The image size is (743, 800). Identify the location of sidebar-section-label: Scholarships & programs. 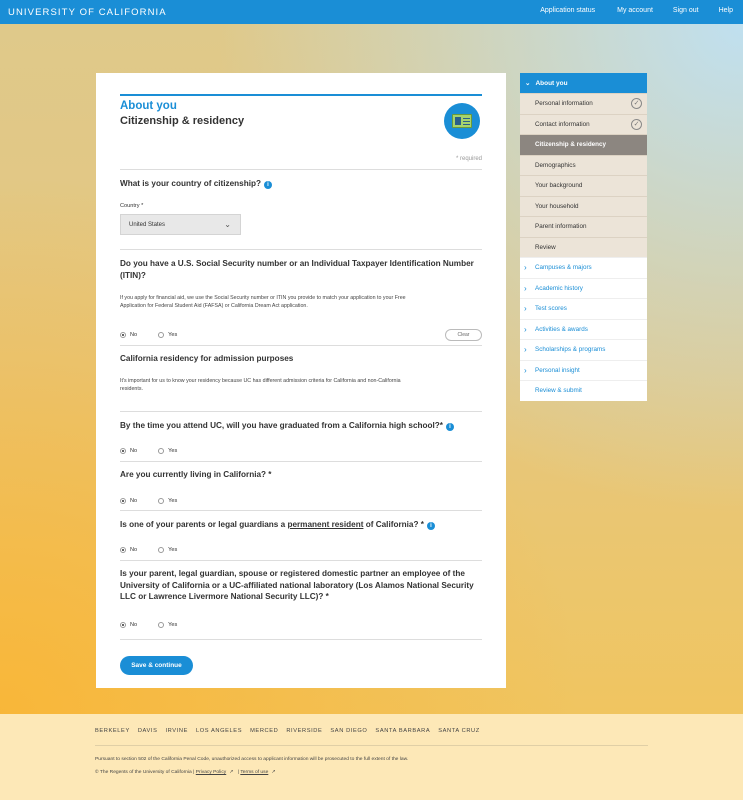
(570, 349).